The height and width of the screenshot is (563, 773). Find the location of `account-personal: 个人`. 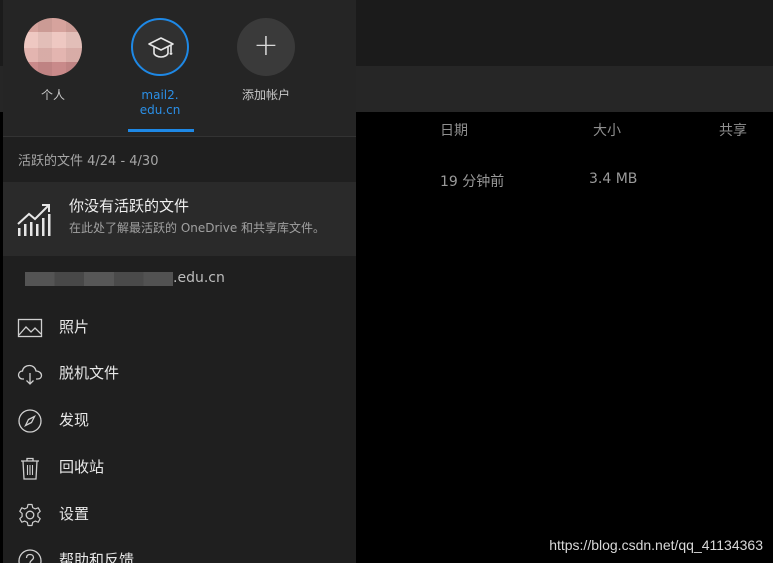

account-personal: 个人 is located at coordinates (53, 60).